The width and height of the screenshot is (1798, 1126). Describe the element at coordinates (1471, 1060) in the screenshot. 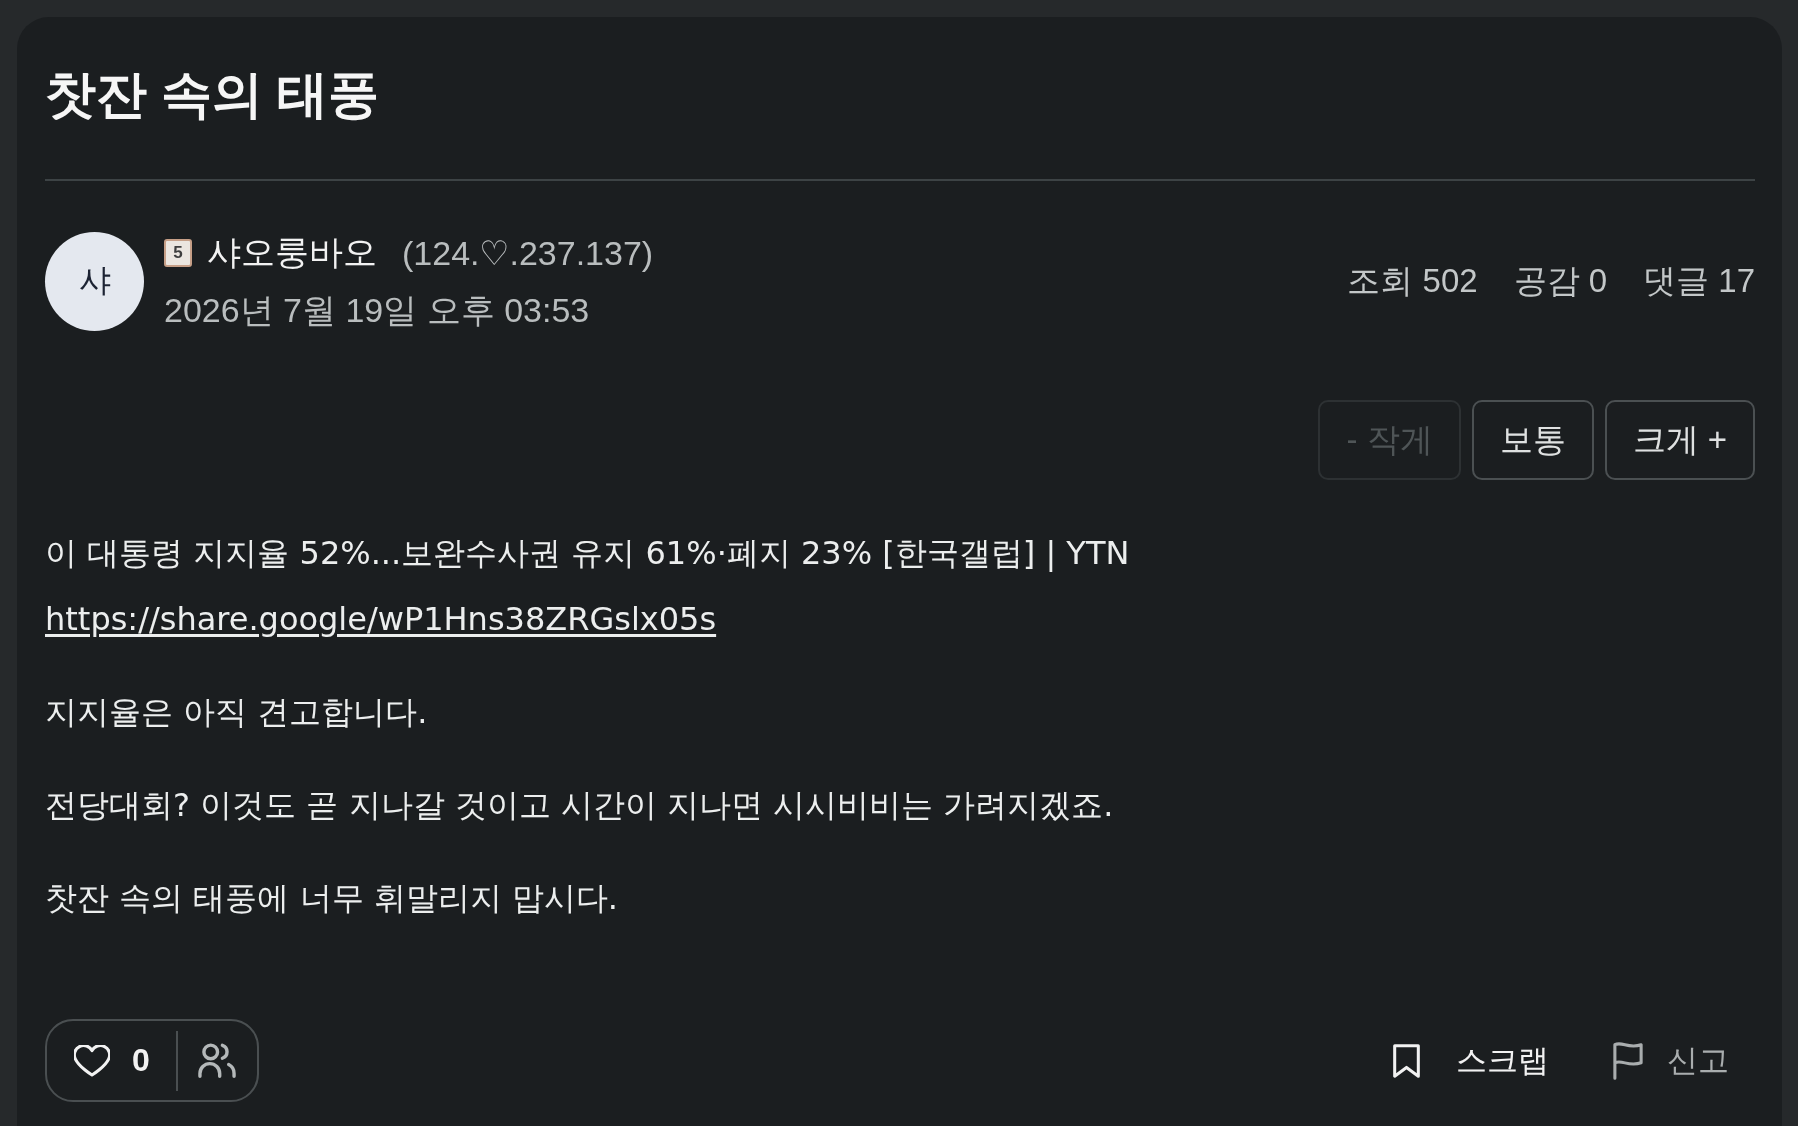

I see `scrap-button: 스크랩` at that location.